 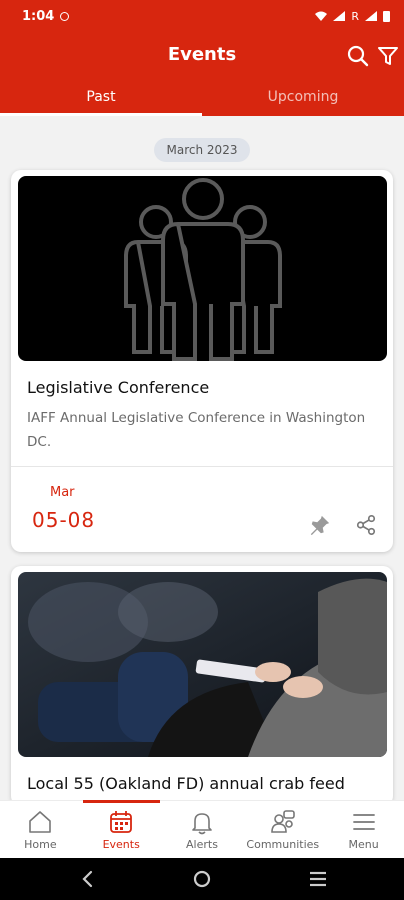 What do you see at coordinates (118, 387) in the screenshot?
I see `event-title: Legislative Conference` at bounding box center [118, 387].